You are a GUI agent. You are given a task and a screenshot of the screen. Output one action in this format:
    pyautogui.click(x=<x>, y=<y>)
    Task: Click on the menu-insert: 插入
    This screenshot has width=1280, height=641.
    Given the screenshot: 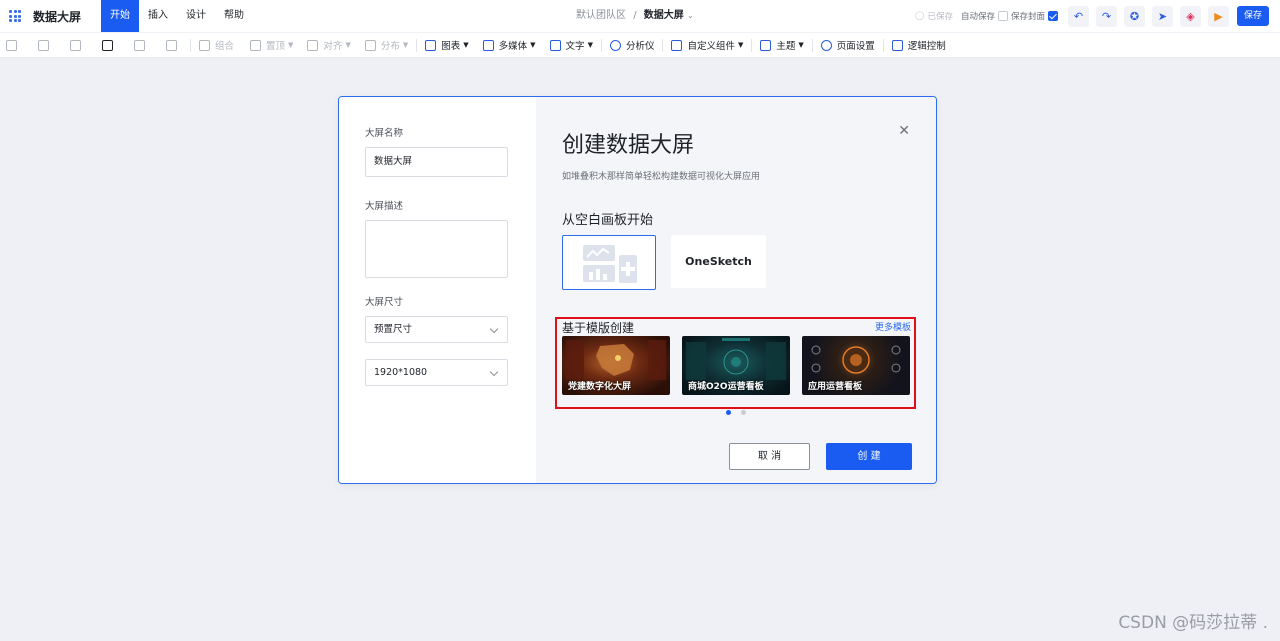 What is the action you would take?
    pyautogui.click(x=158, y=16)
    